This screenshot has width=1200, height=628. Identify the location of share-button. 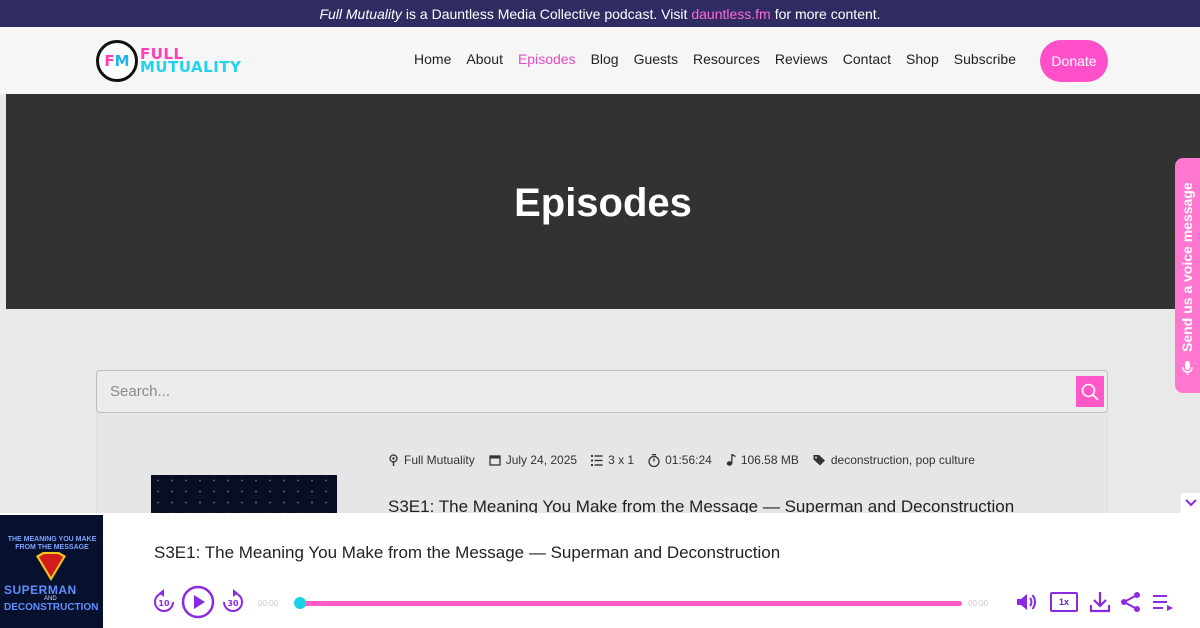
(1131, 604).